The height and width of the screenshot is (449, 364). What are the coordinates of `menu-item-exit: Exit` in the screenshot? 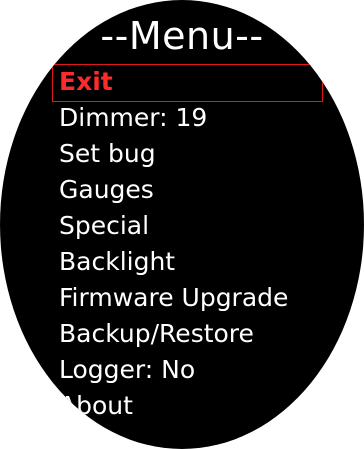 It's located at (187, 83).